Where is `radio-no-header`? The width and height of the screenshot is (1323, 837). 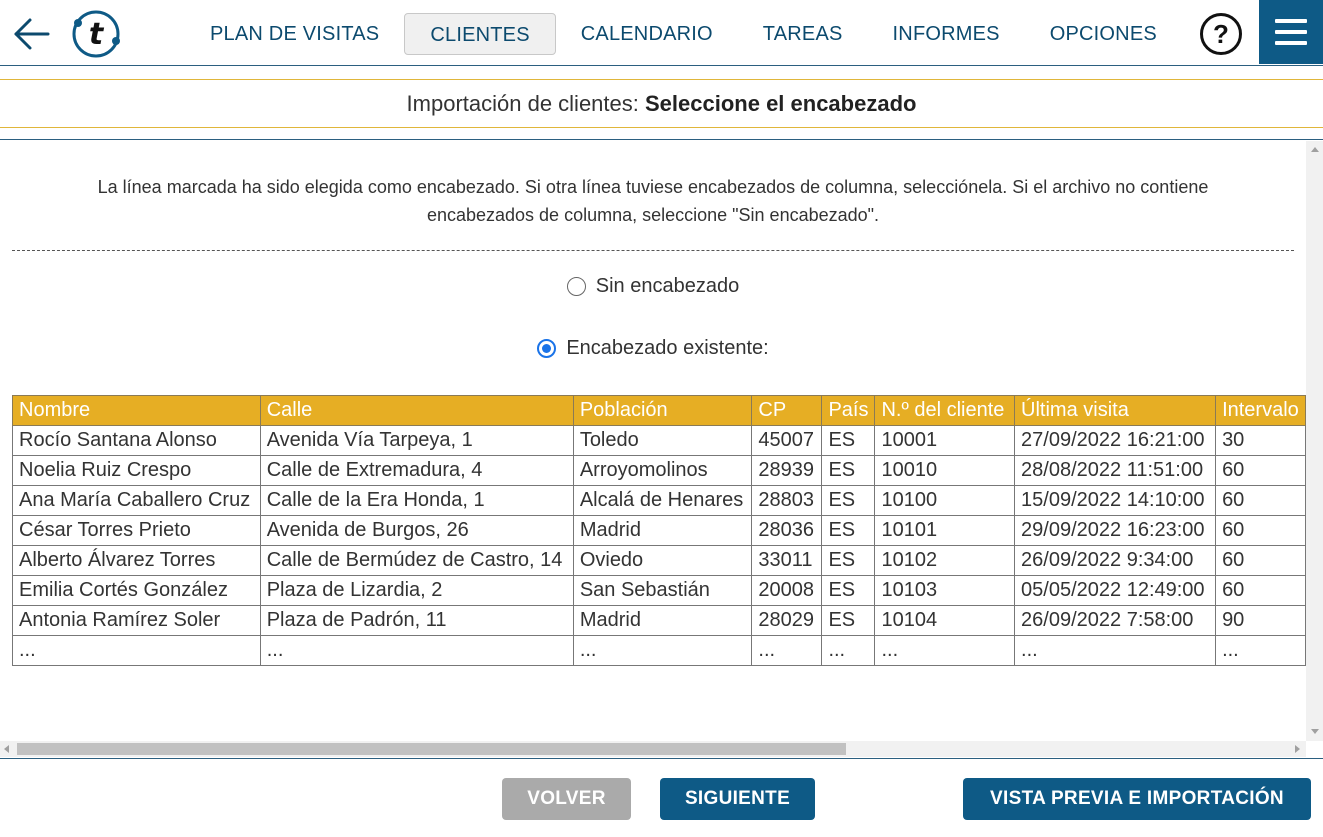 radio-no-header is located at coordinates (576, 286).